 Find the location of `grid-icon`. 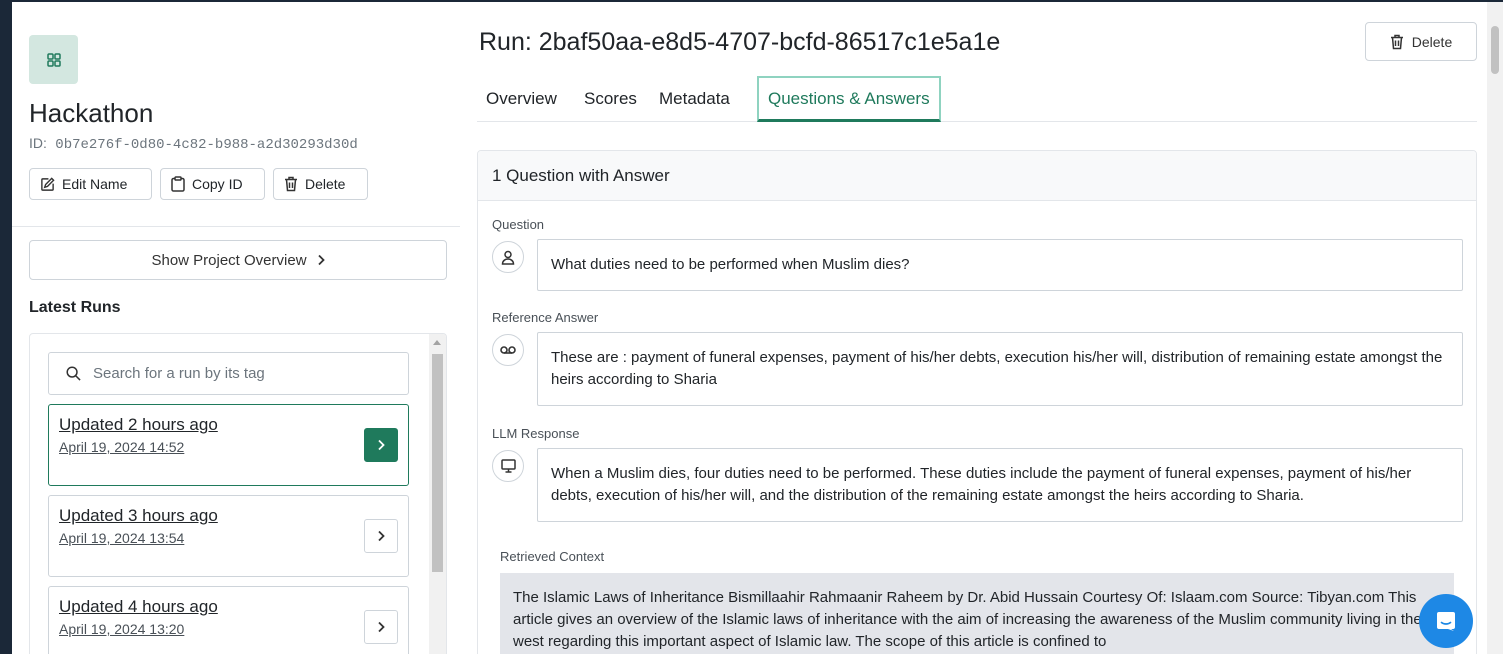

grid-icon is located at coordinates (53, 59).